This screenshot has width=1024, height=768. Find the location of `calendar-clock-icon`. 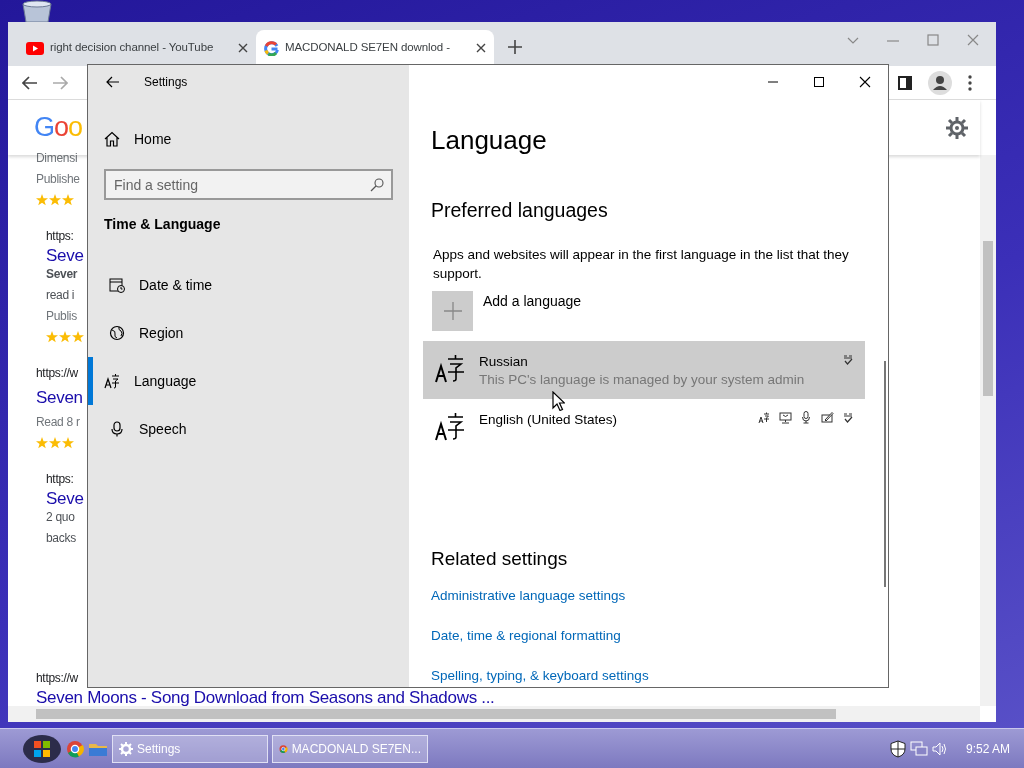

calendar-clock-icon is located at coordinates (117, 285).